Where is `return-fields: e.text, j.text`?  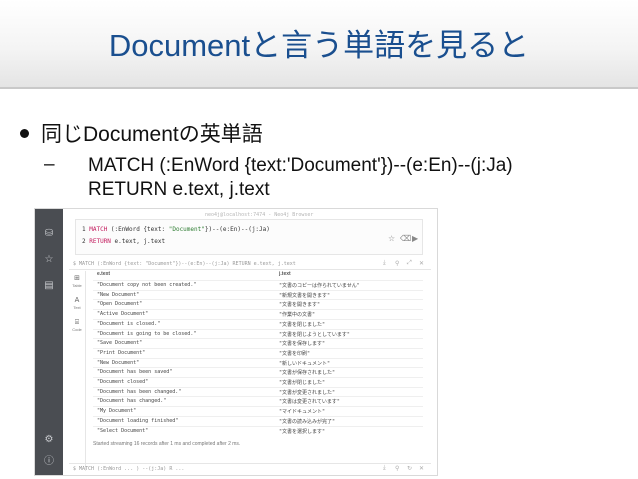 return-fields: e.text, j.text is located at coordinates (138, 241).